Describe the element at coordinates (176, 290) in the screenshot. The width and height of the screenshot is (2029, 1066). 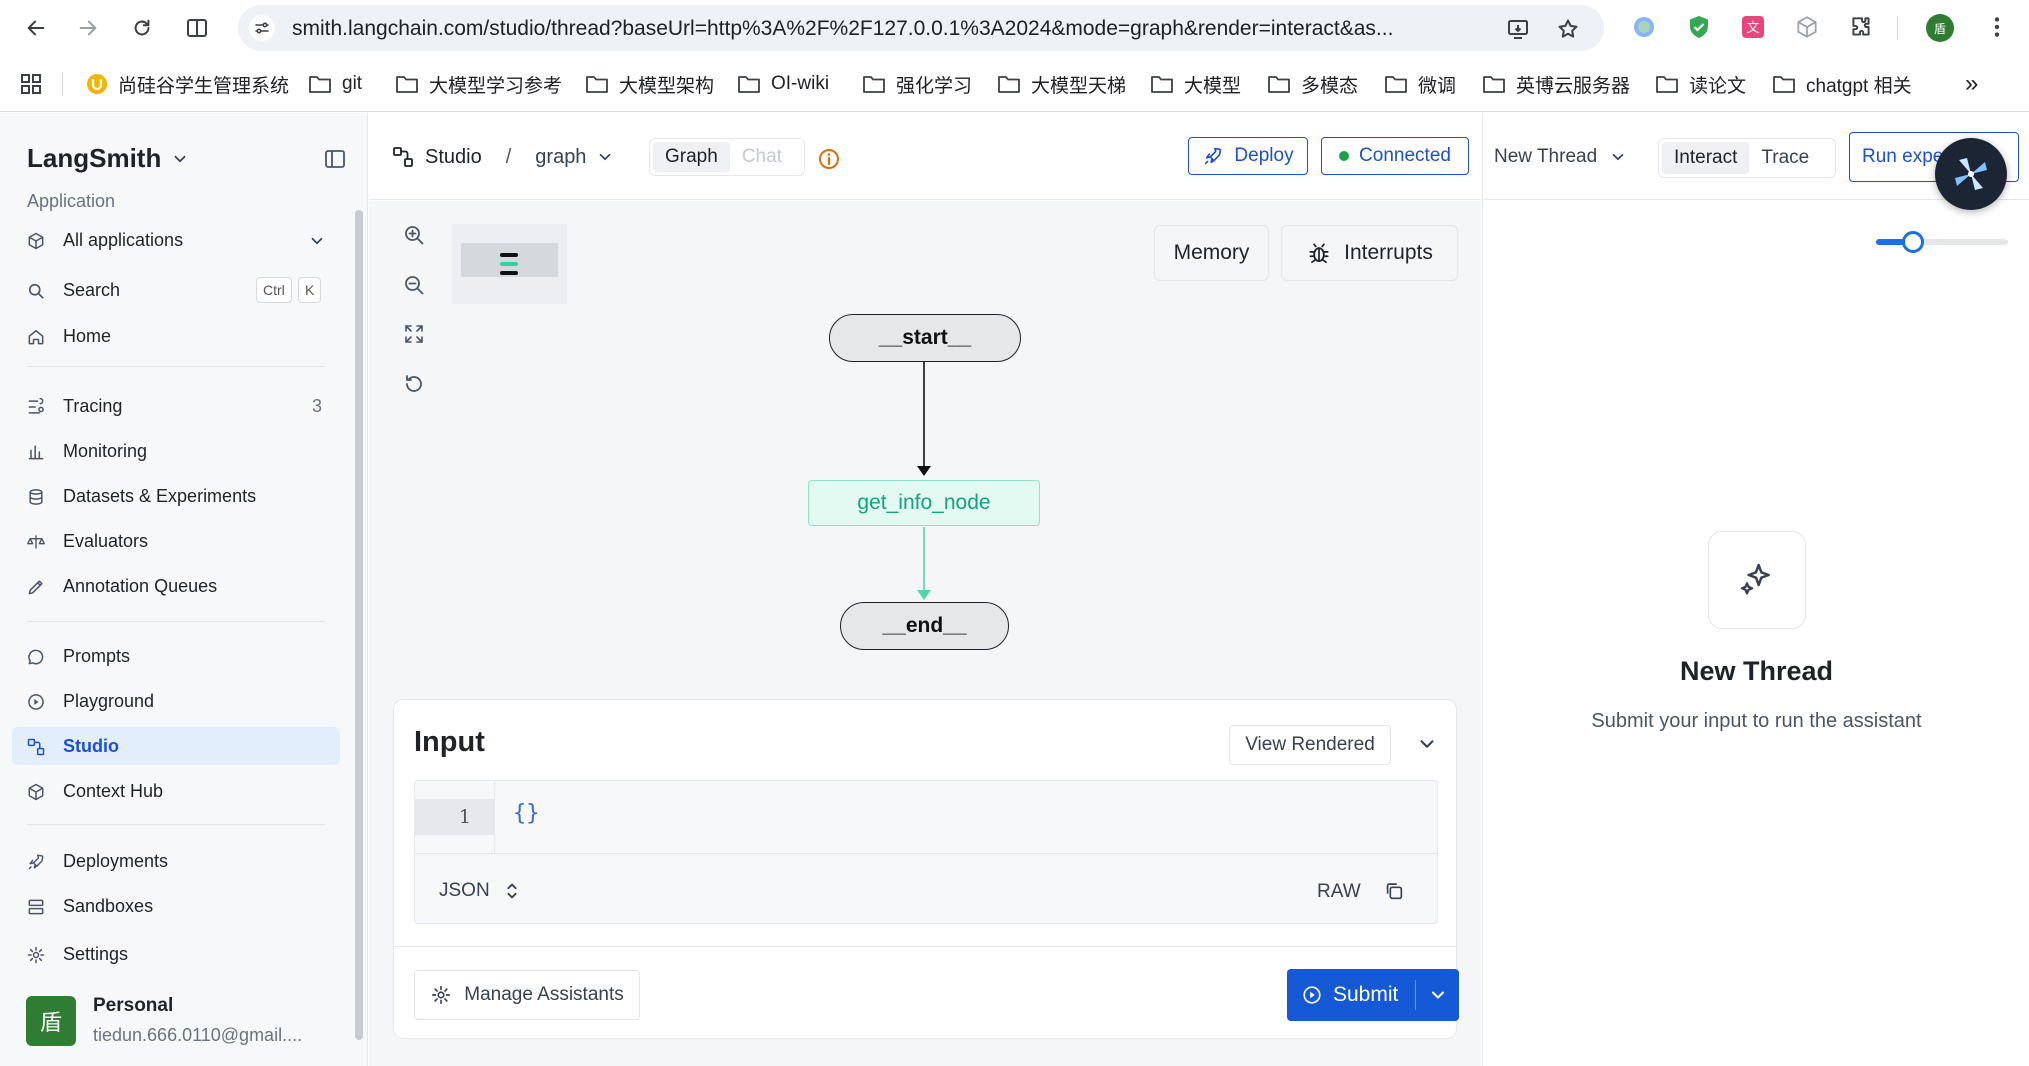
I see `sidebar-item-search: Search Ctrl K` at that location.